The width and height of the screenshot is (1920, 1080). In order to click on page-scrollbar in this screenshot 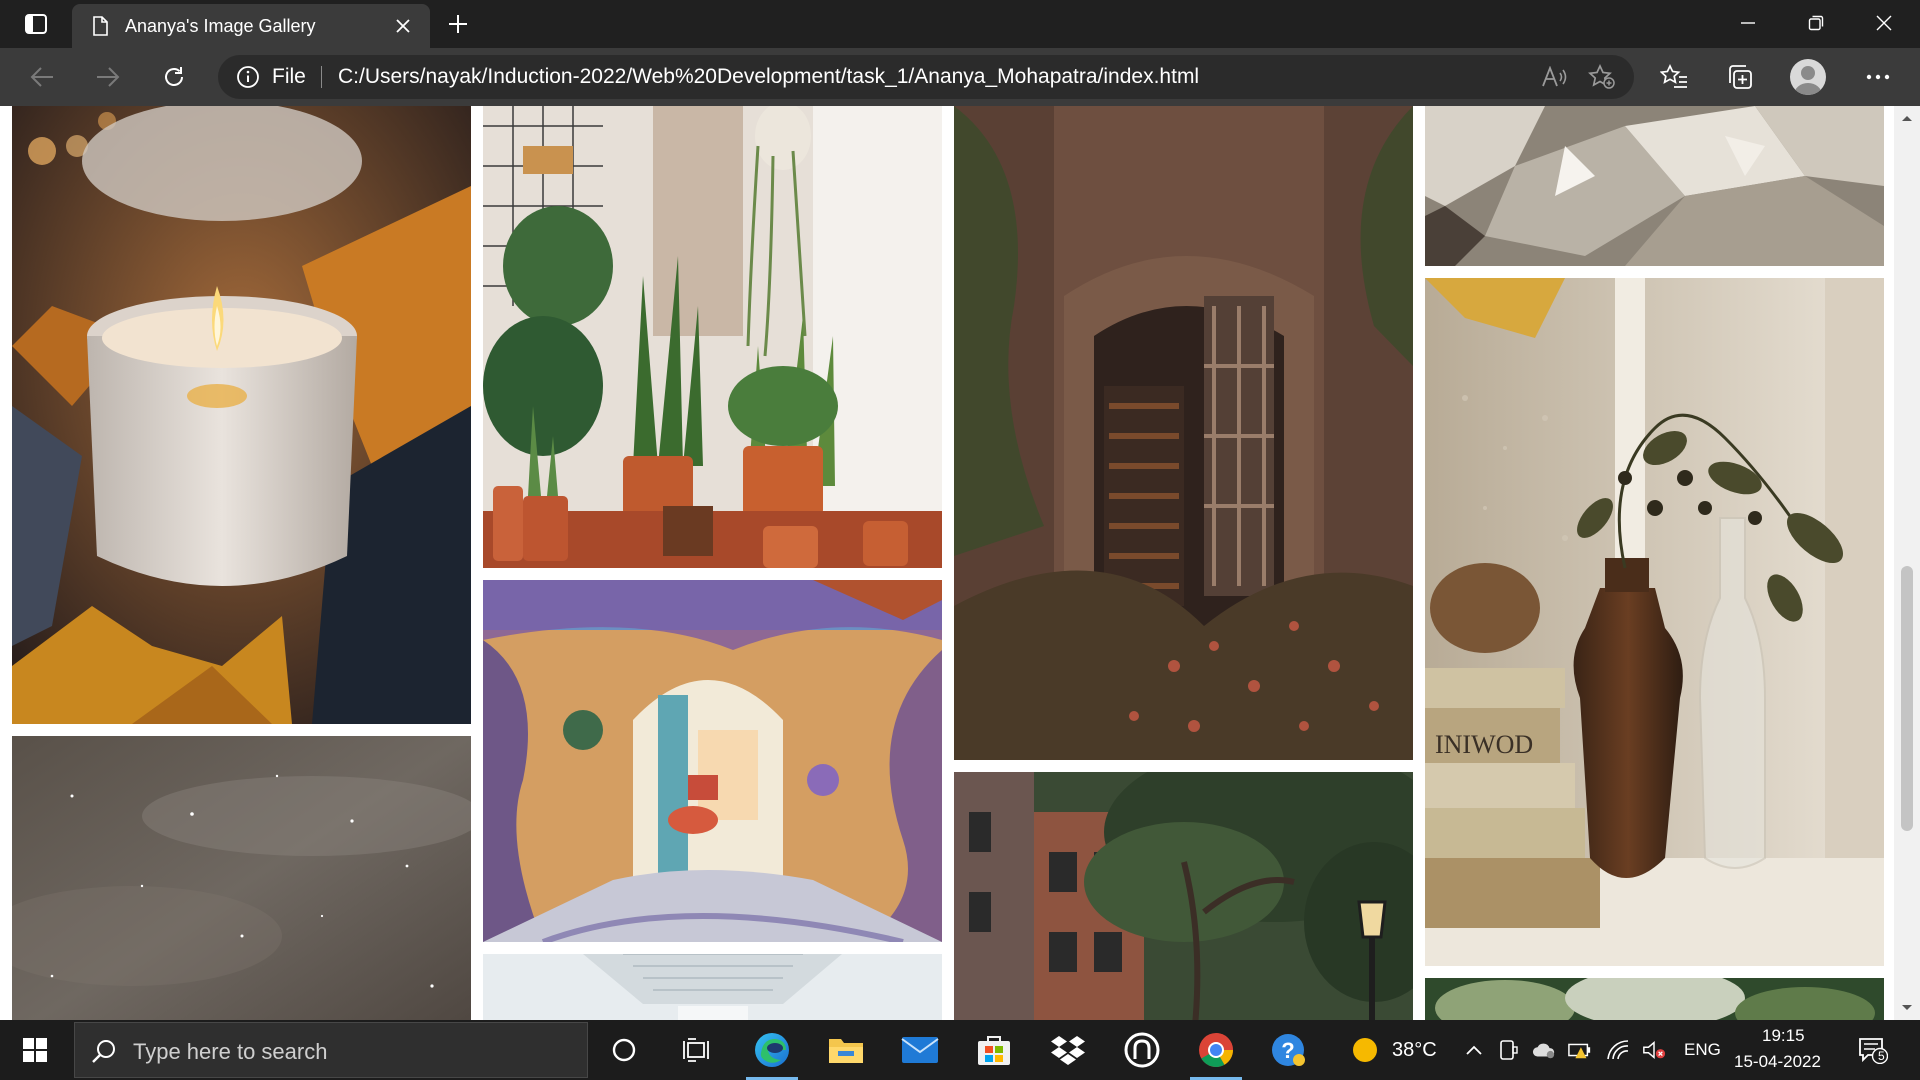, I will do `click(1907, 563)`.